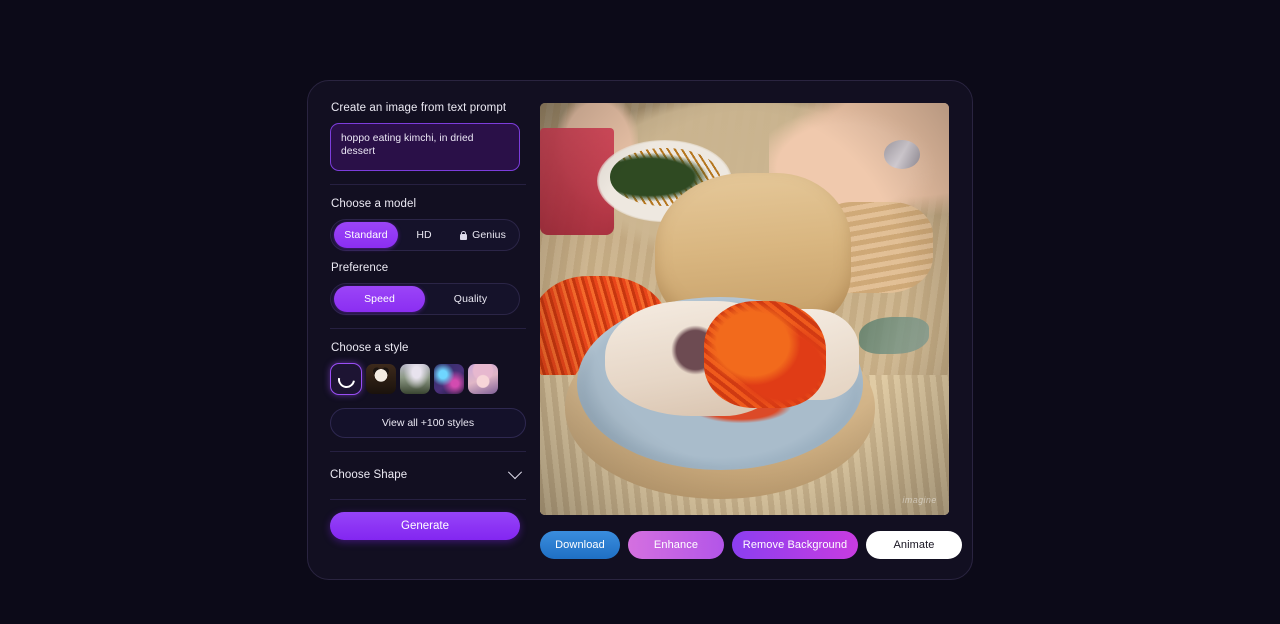 The width and height of the screenshot is (1280, 624). I want to click on animate-button-label: Animate, so click(914, 545).